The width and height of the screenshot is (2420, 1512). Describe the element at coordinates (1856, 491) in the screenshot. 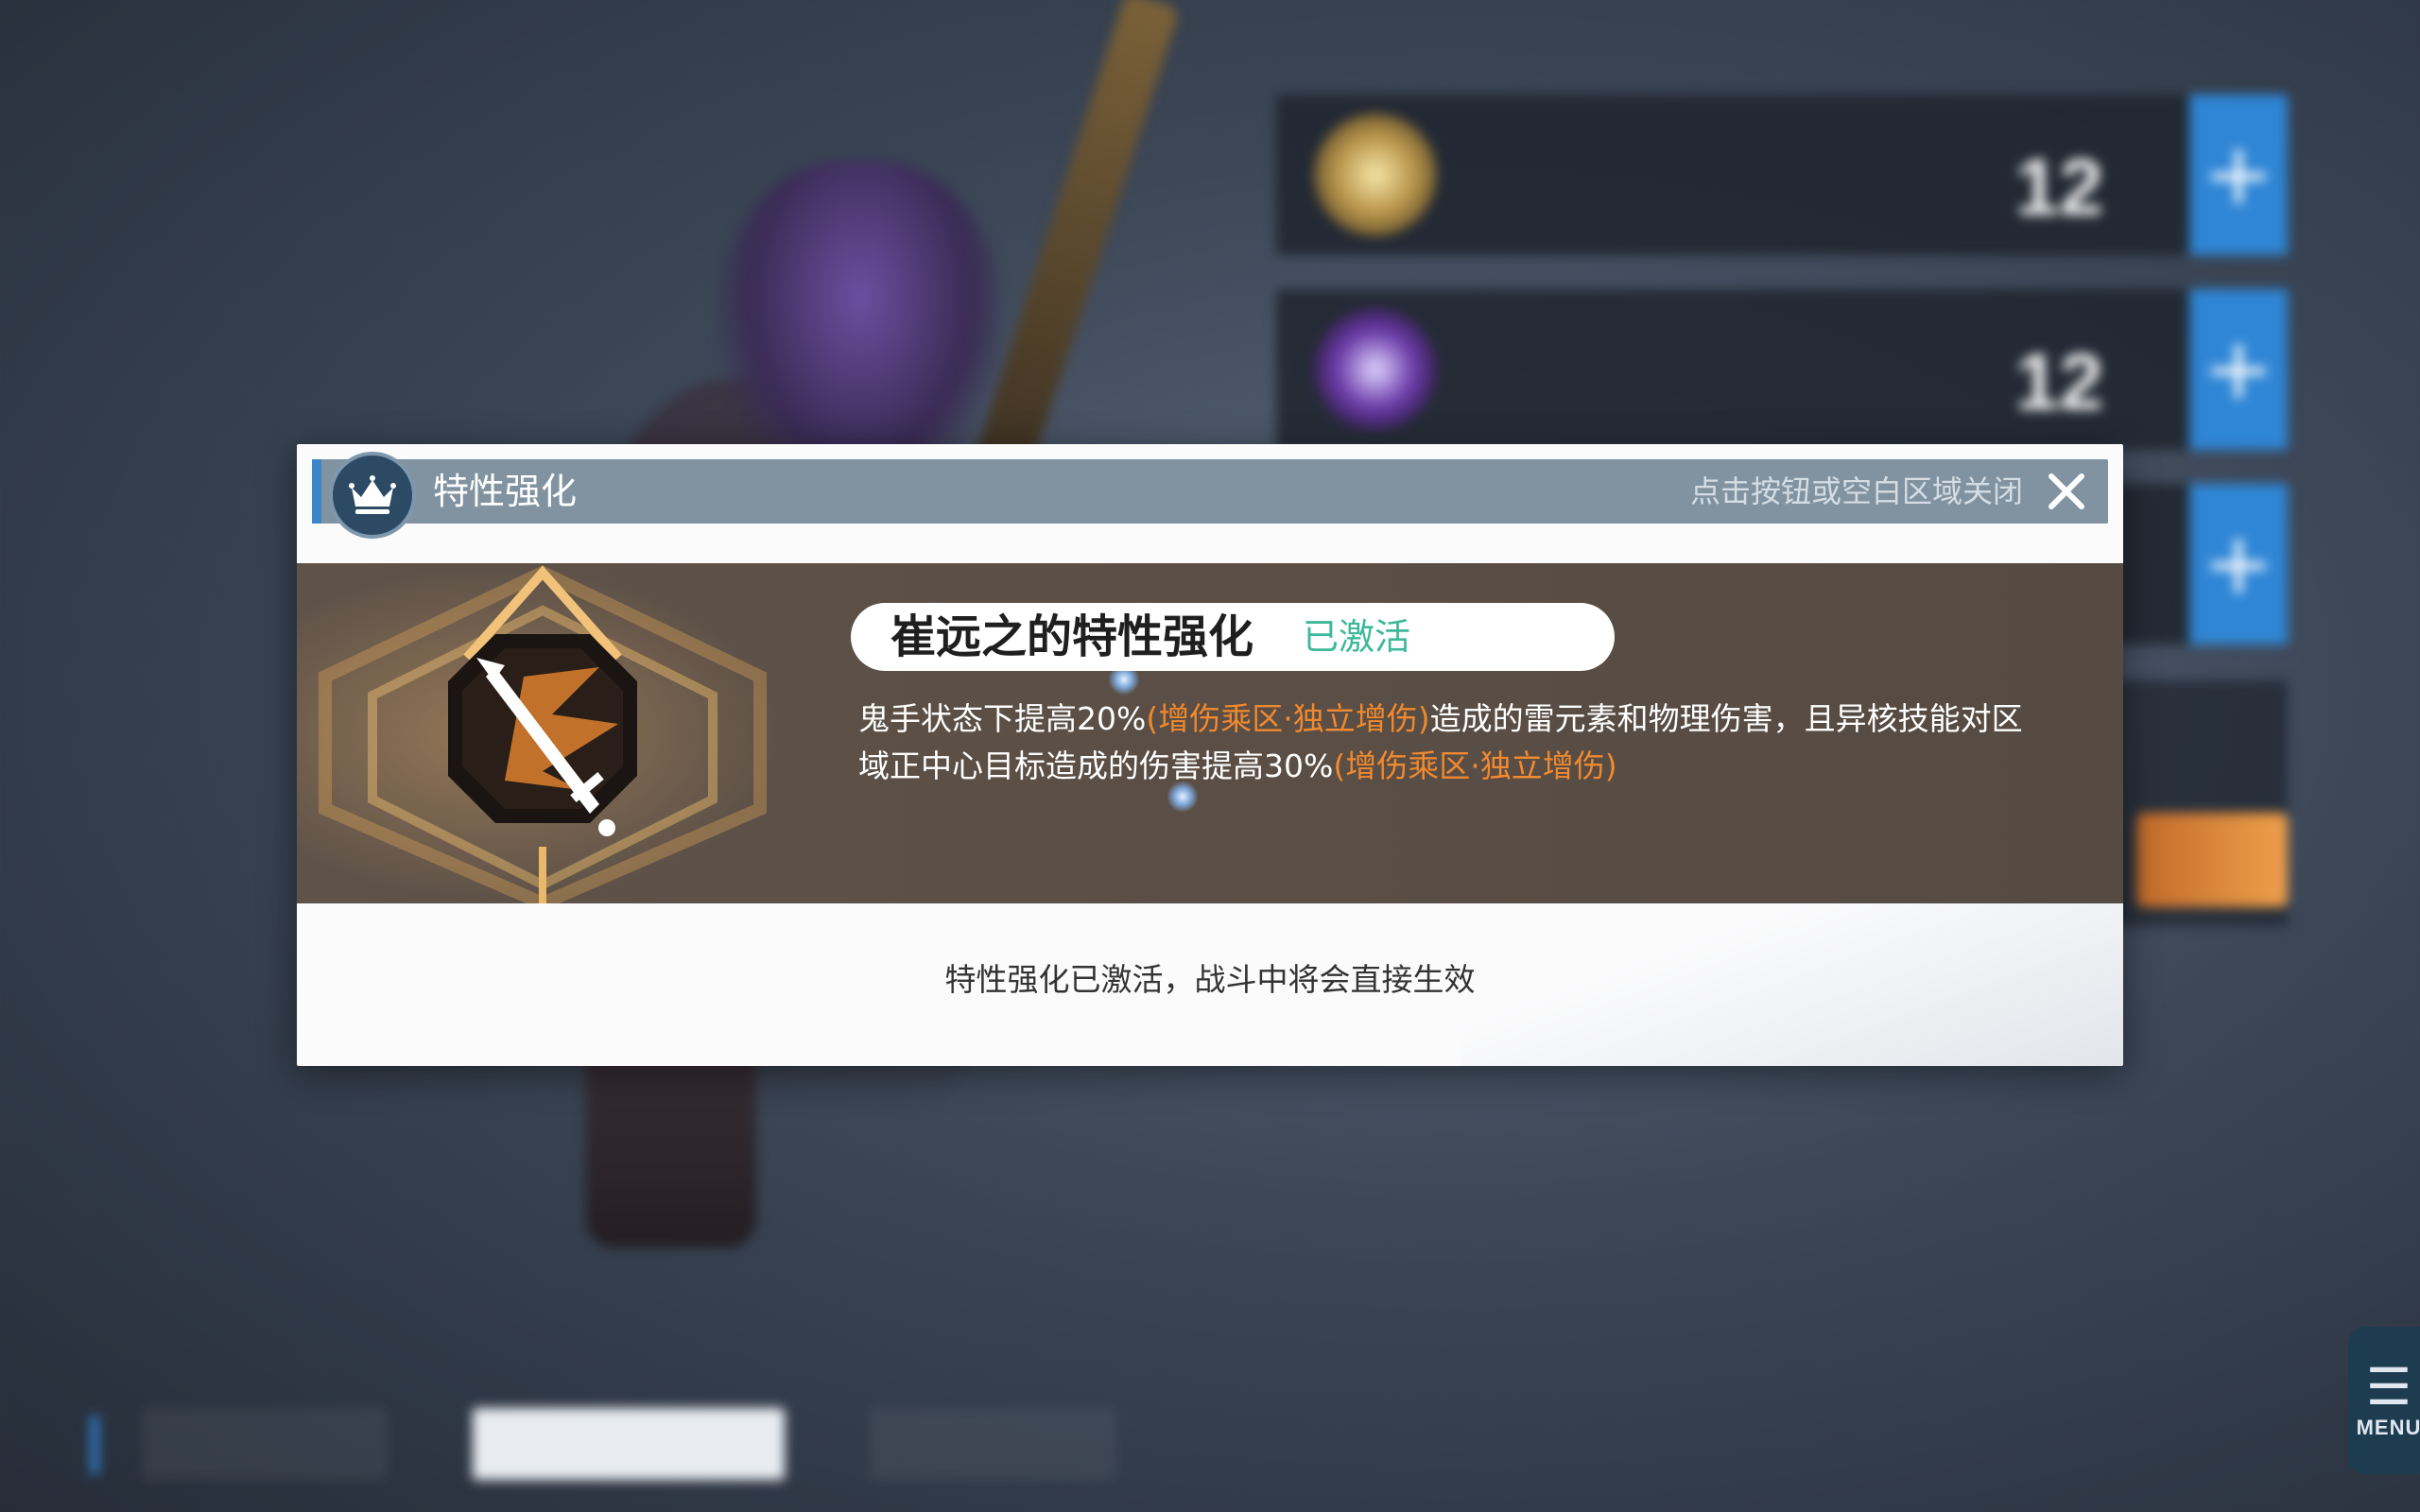

I see `close-hint: 点击按钮或空白区域关闭` at that location.